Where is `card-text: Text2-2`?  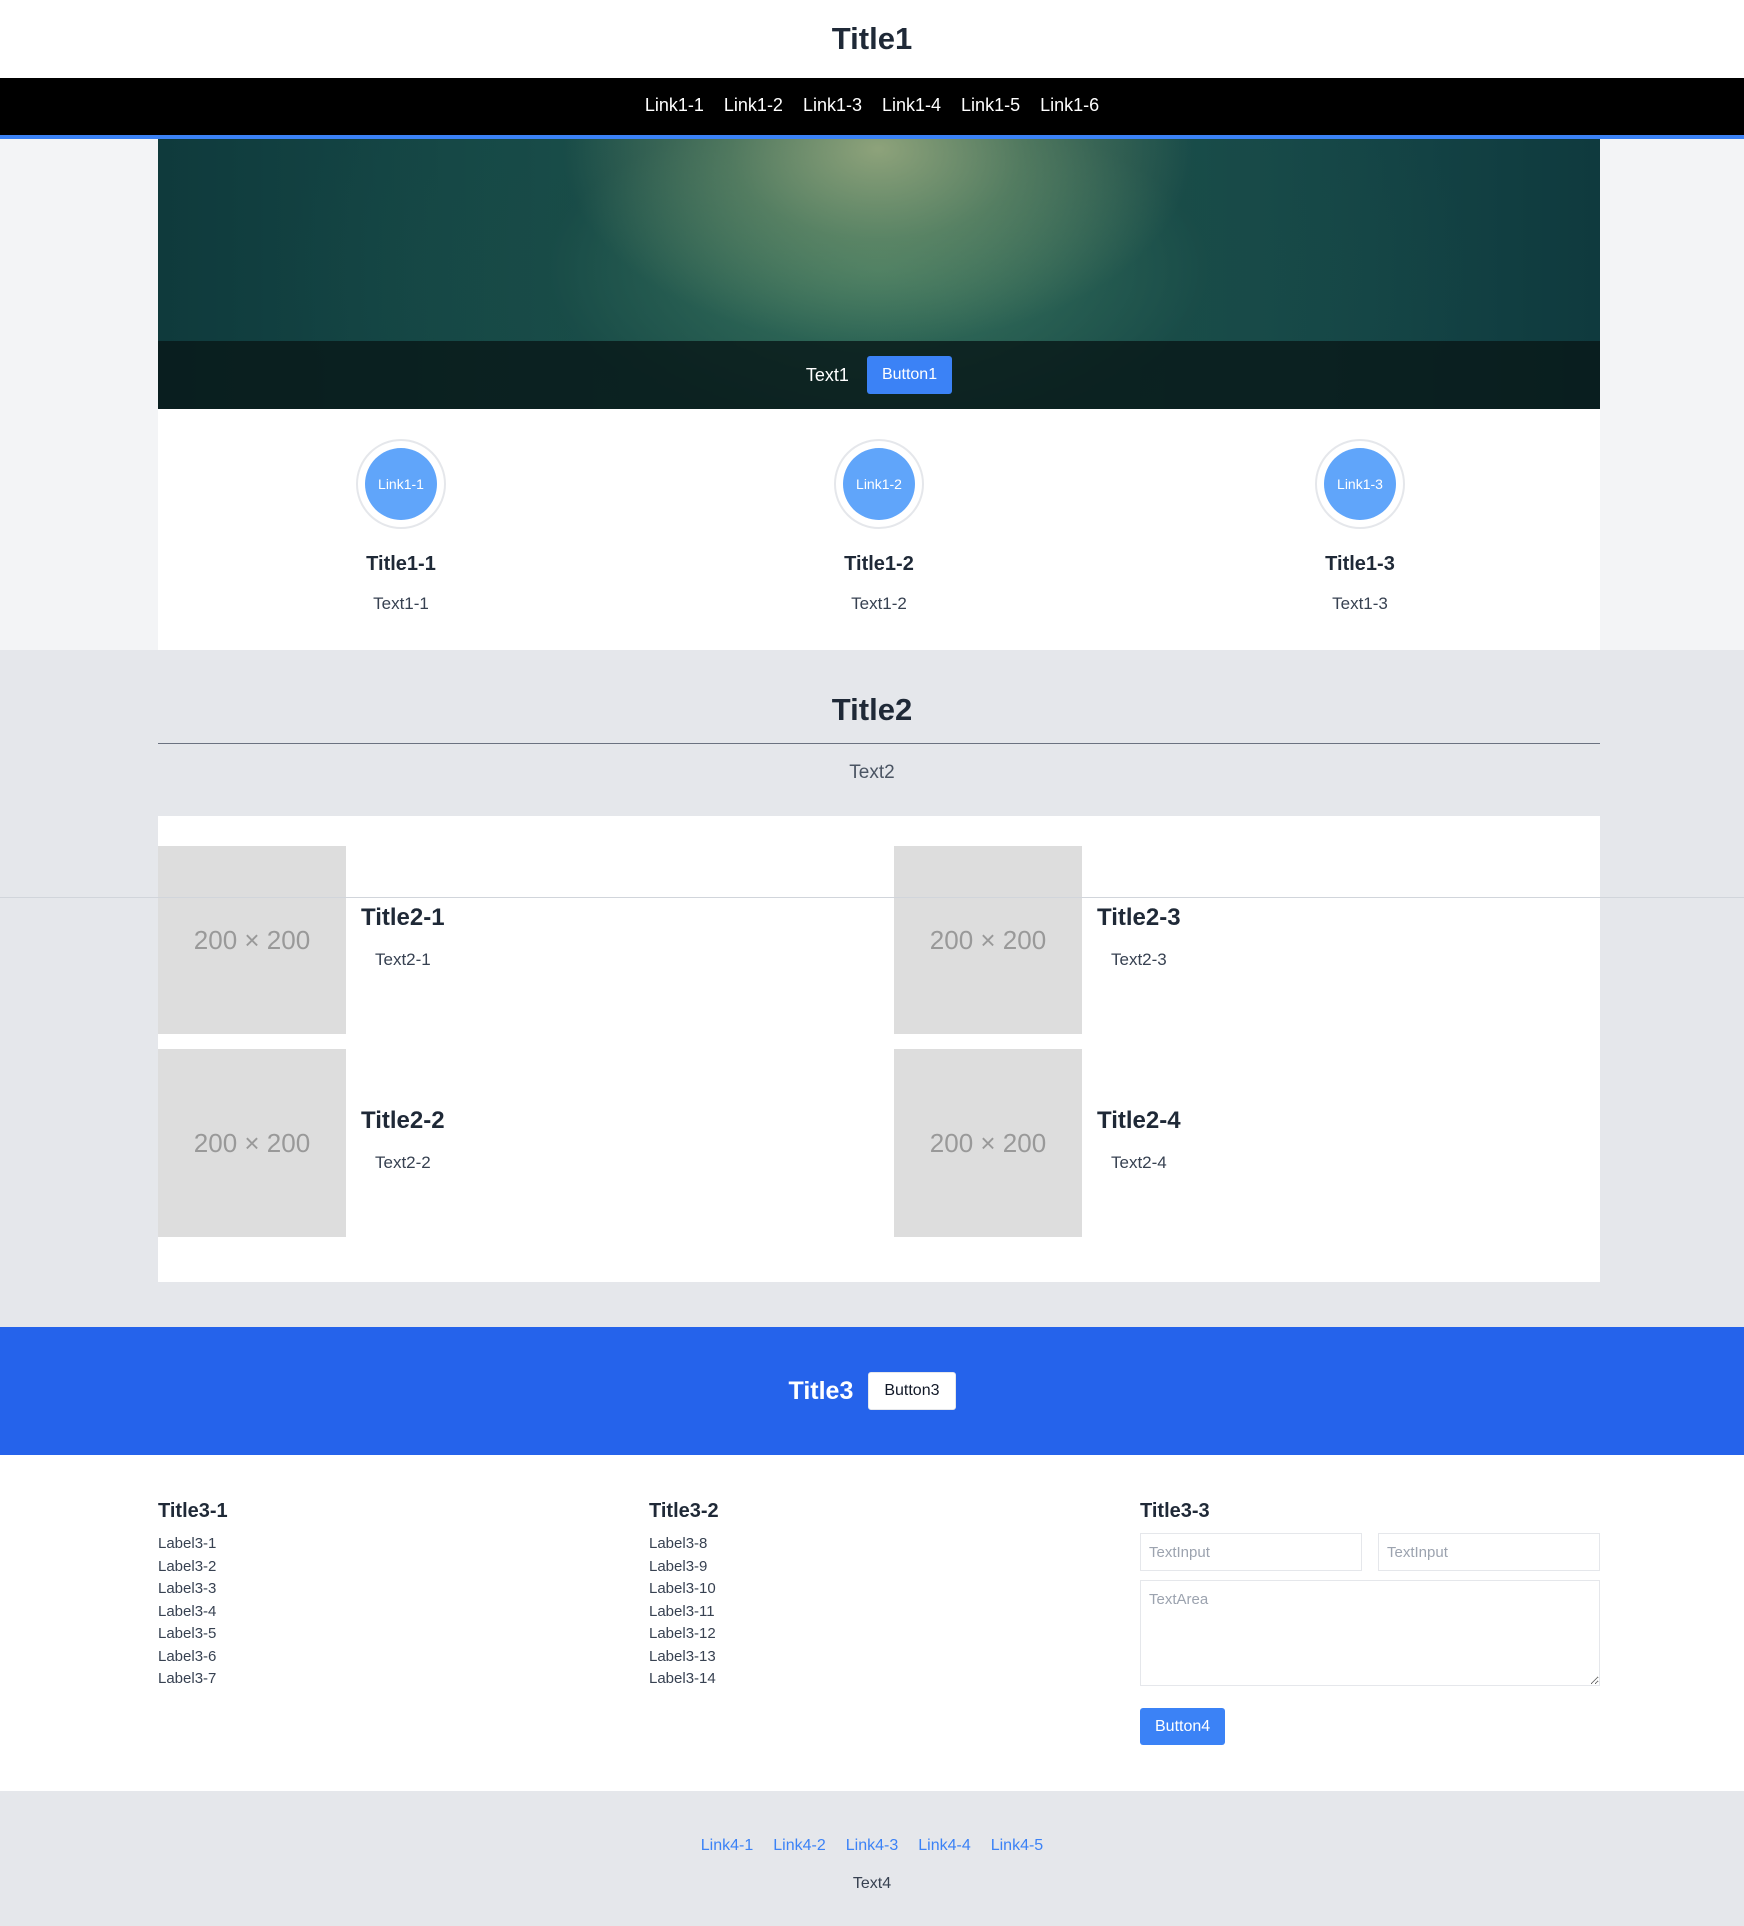
card-text: Text2-2 is located at coordinates (403, 1162).